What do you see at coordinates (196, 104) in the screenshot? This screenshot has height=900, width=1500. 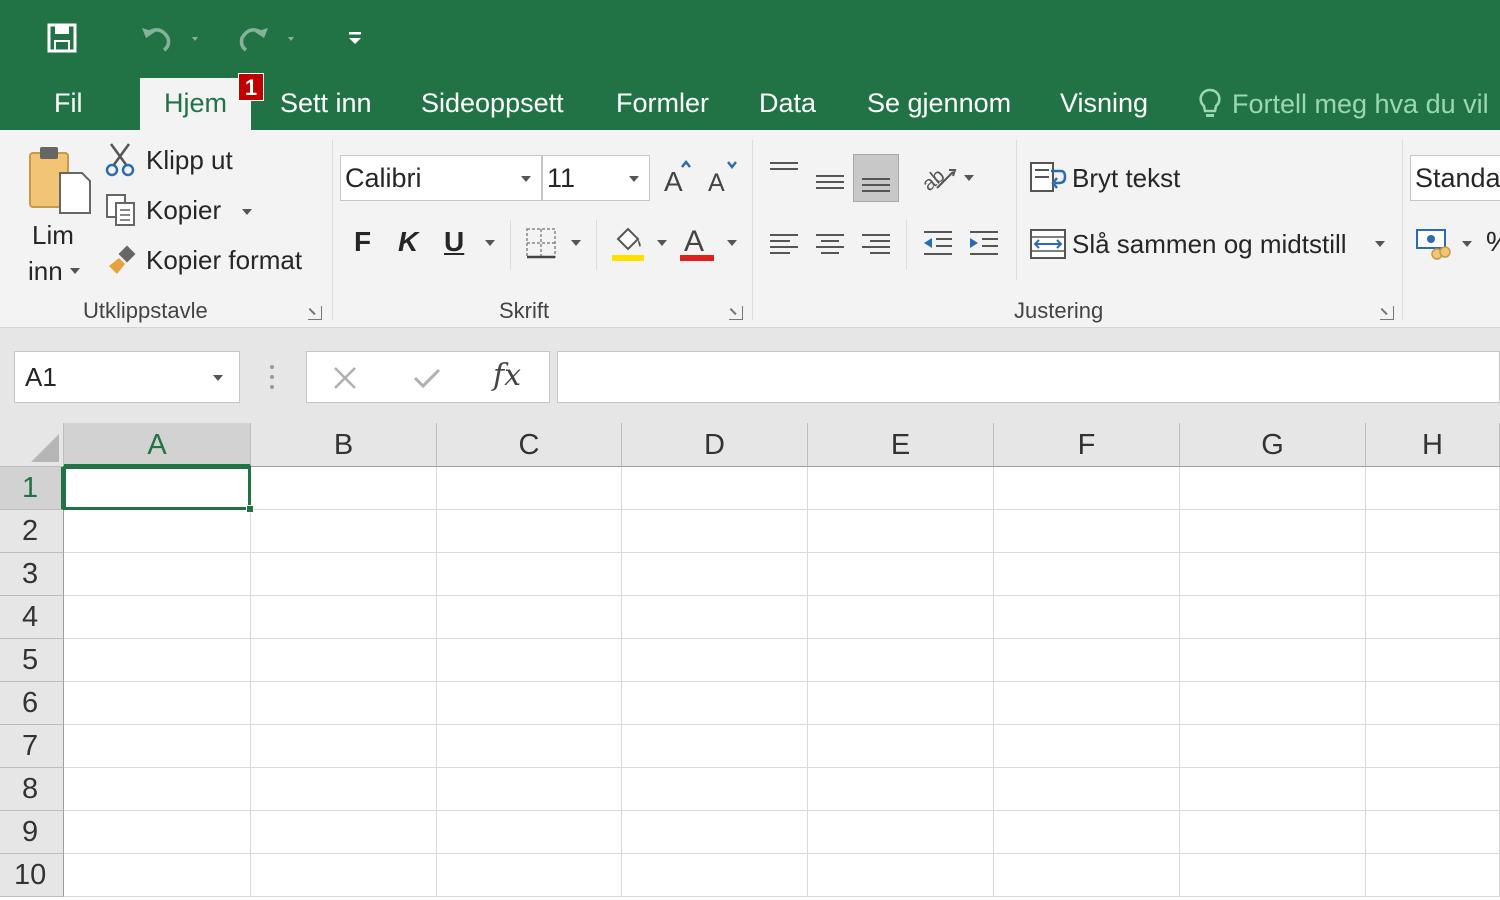 I see `tab-hjem: Hjem` at bounding box center [196, 104].